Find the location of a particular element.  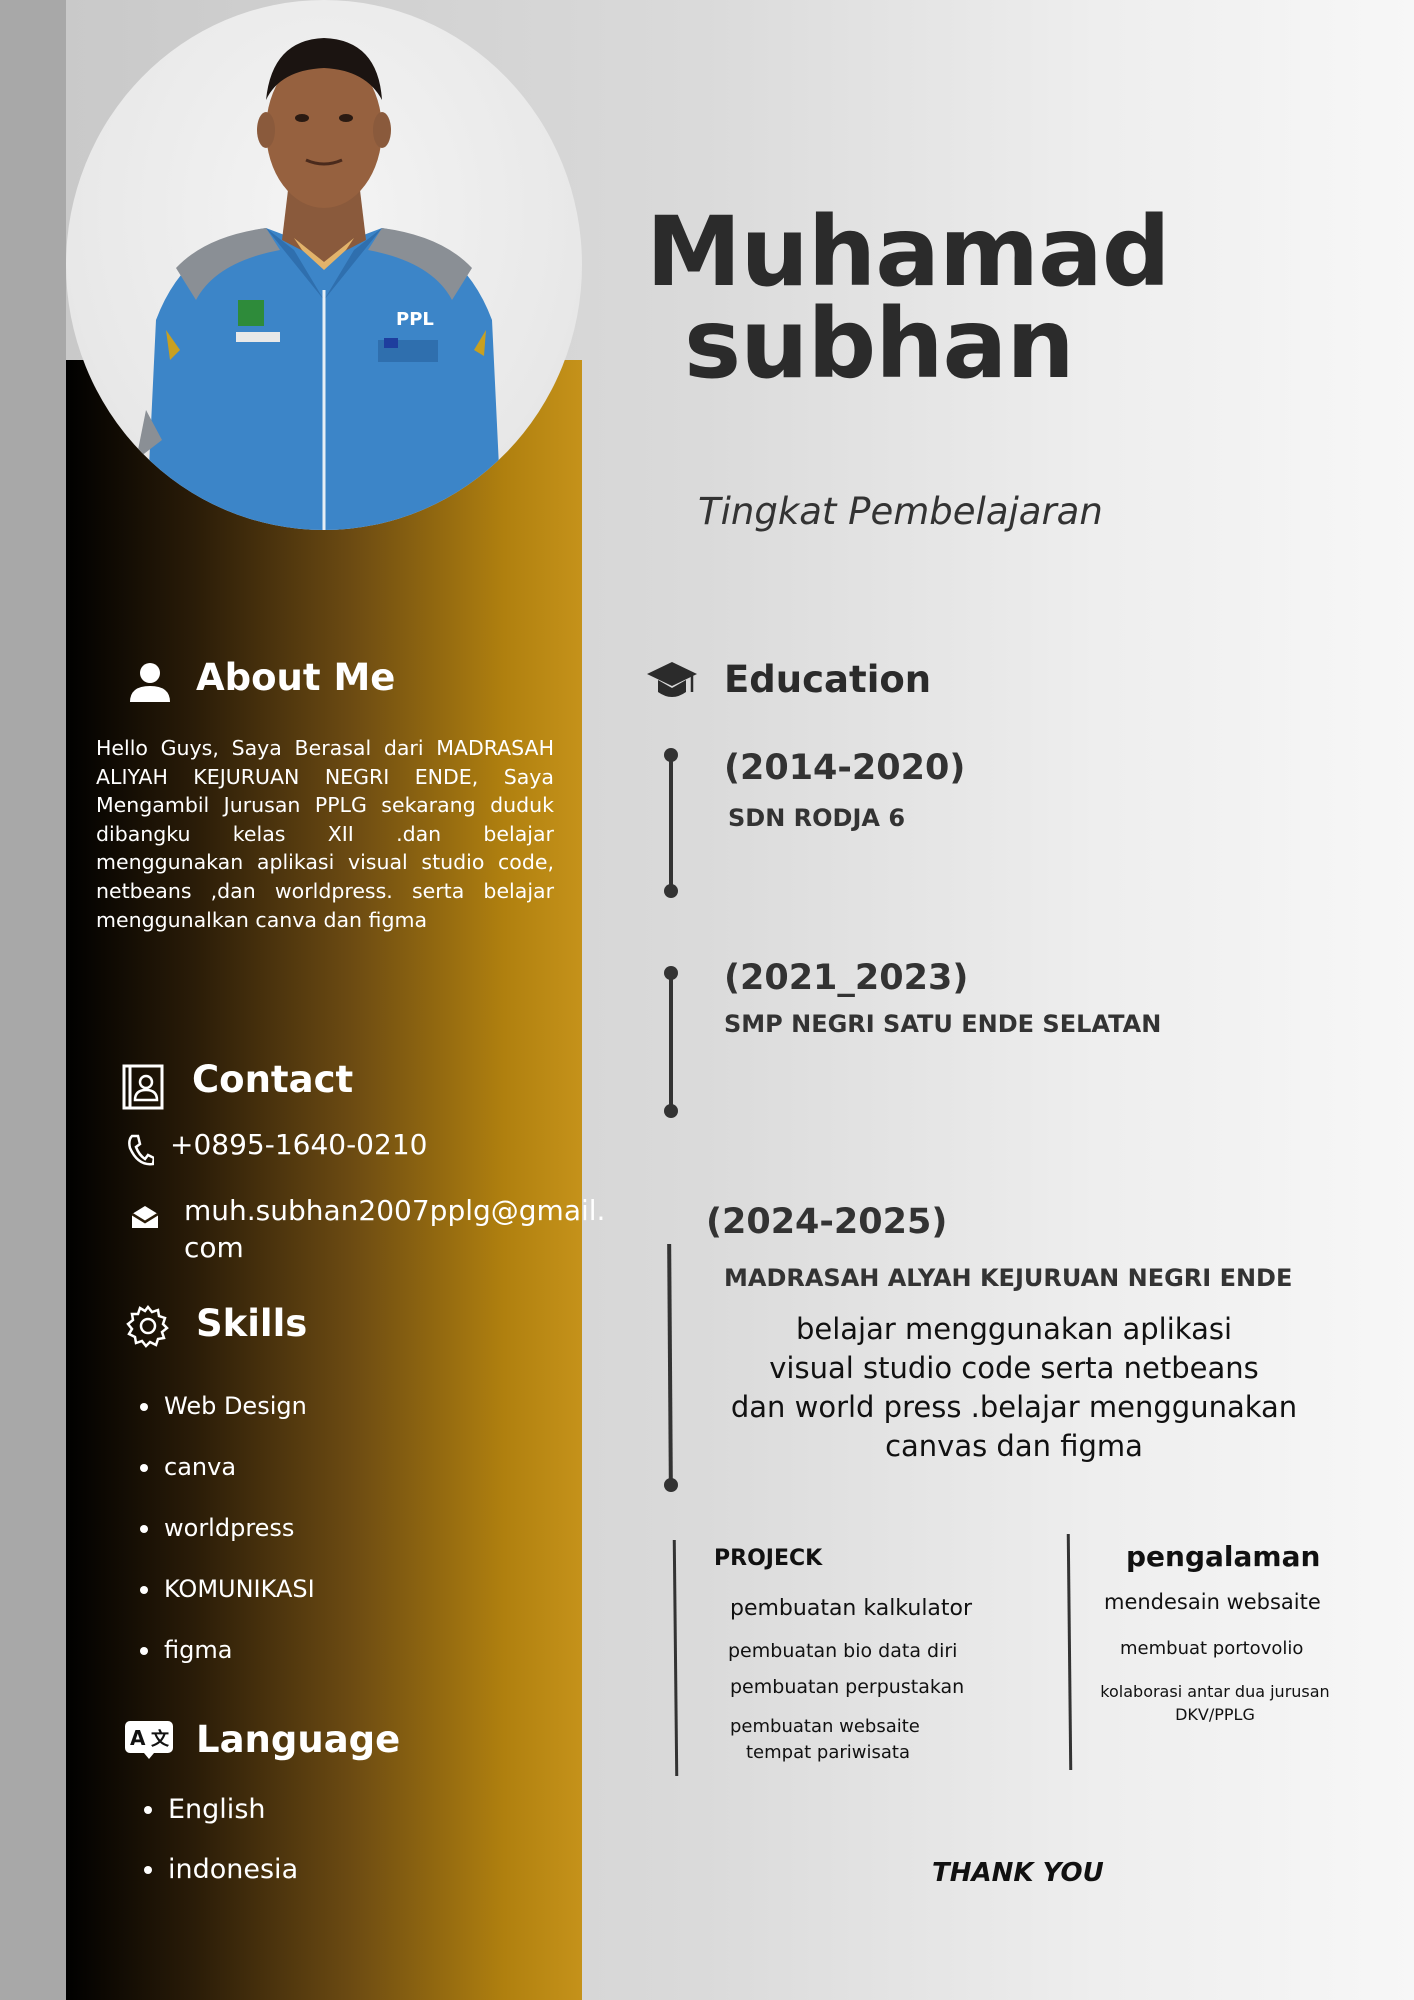

language-list: English indonesia is located at coordinates (219, 1840).